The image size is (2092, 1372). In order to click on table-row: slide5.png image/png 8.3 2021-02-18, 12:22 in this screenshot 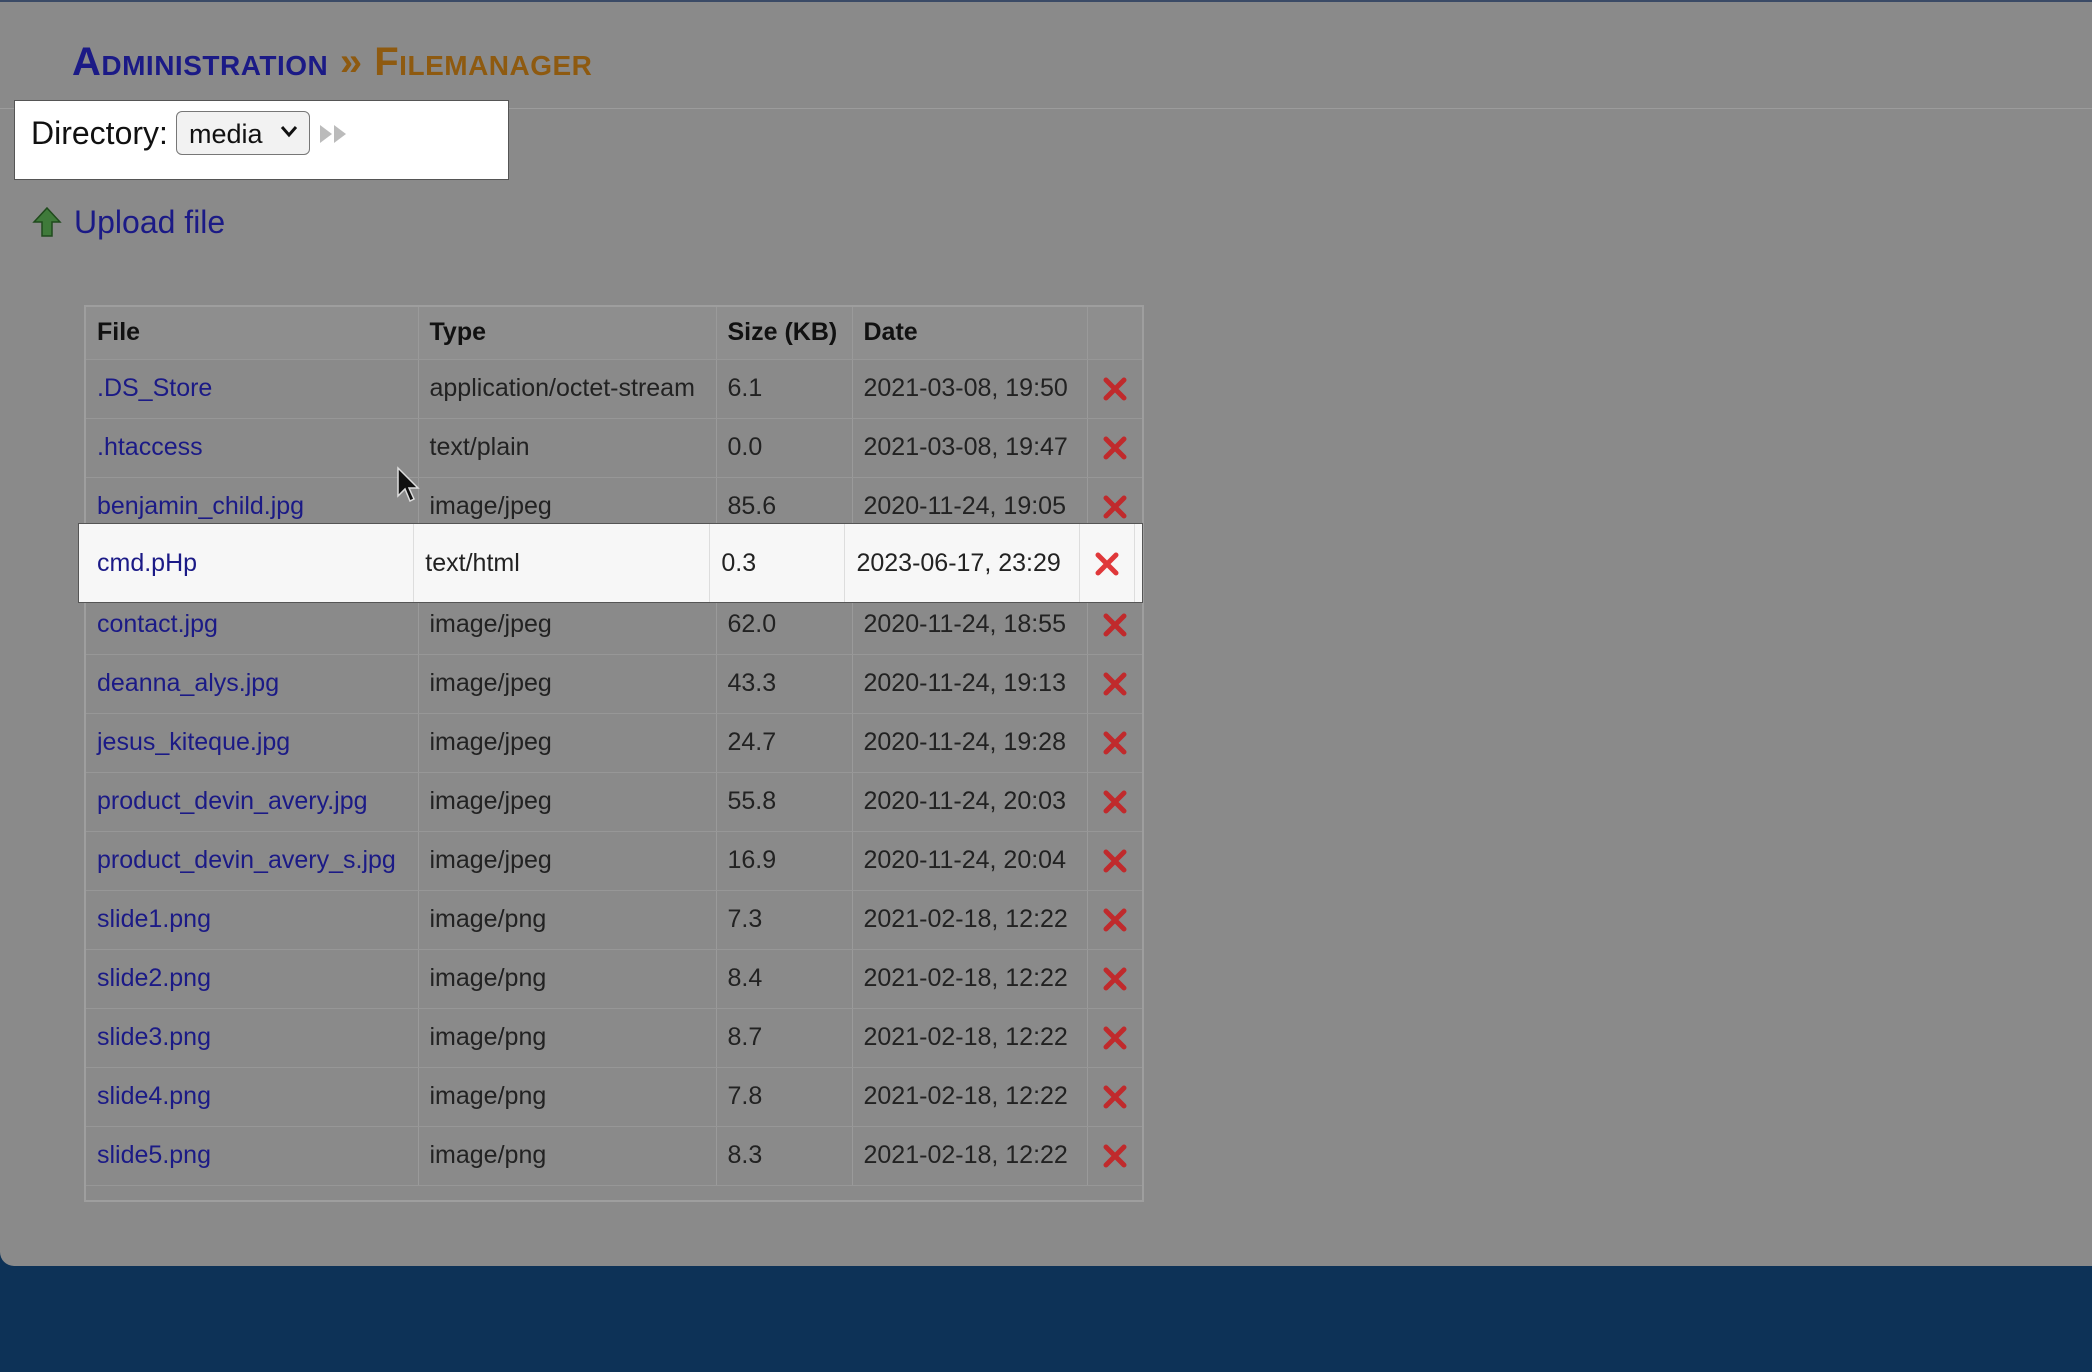, I will do `click(614, 1156)`.